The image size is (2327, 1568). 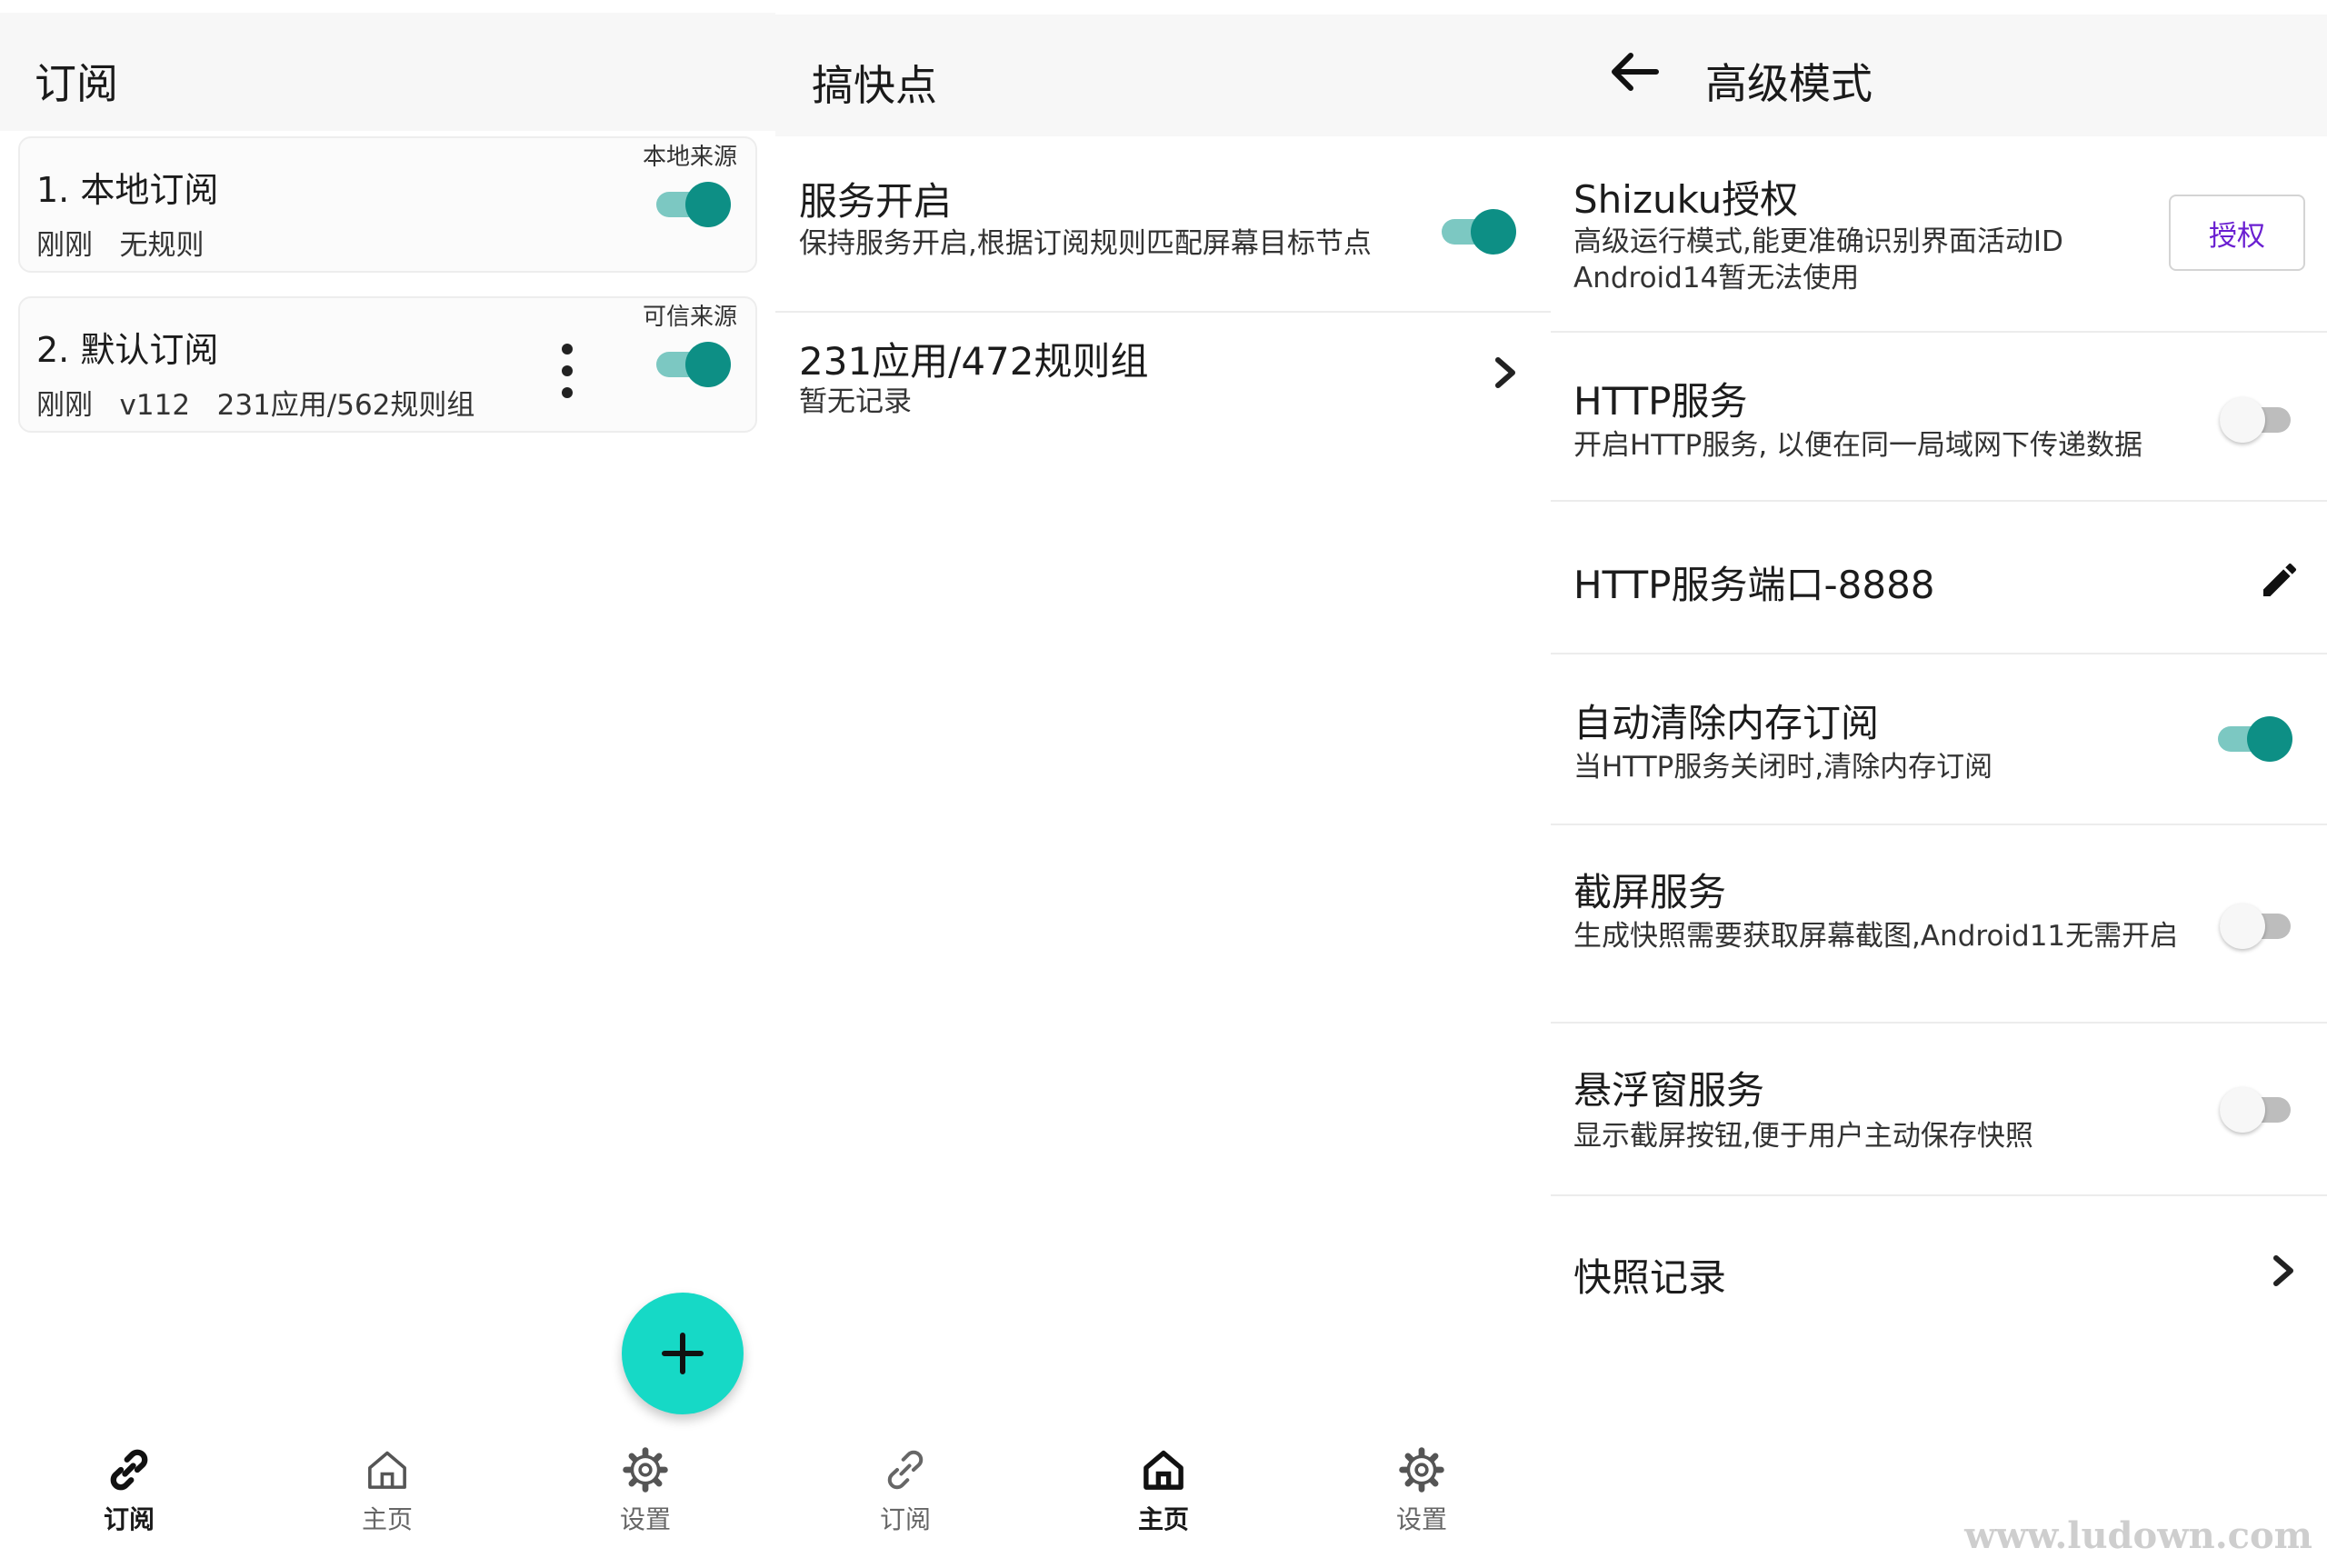 What do you see at coordinates (874, 86) in the screenshot?
I see `page-title: 搞快点` at bounding box center [874, 86].